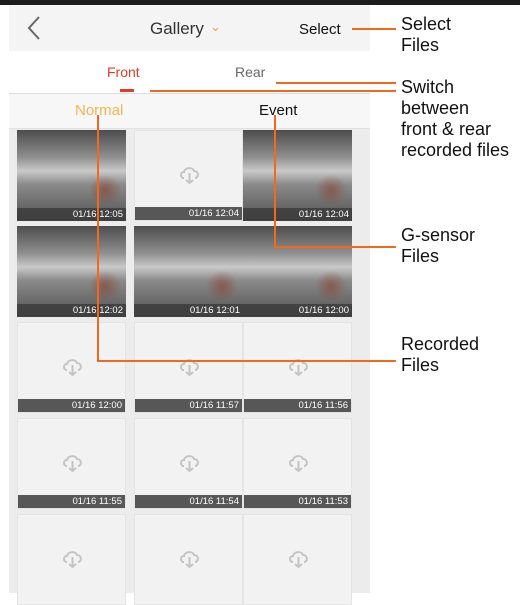  What do you see at coordinates (188, 271) in the screenshot?
I see `video-thumbnail: 01/16 12:01` at bounding box center [188, 271].